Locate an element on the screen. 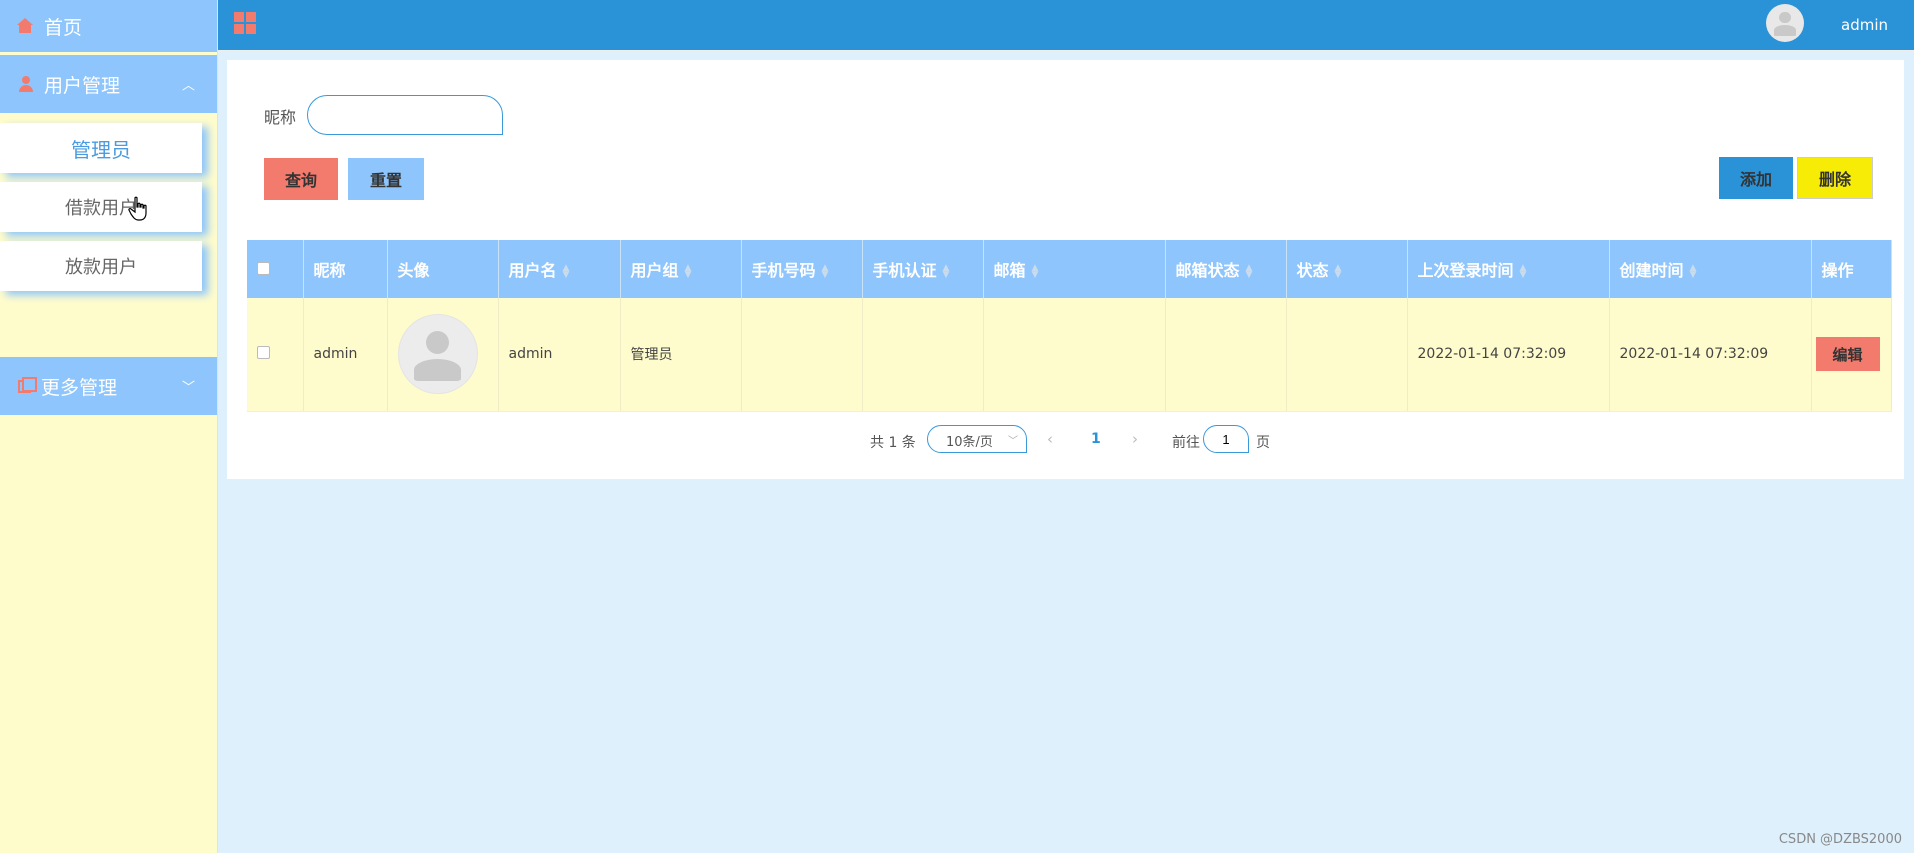  chevron-up-icon: ︿ is located at coordinates (188, 86).